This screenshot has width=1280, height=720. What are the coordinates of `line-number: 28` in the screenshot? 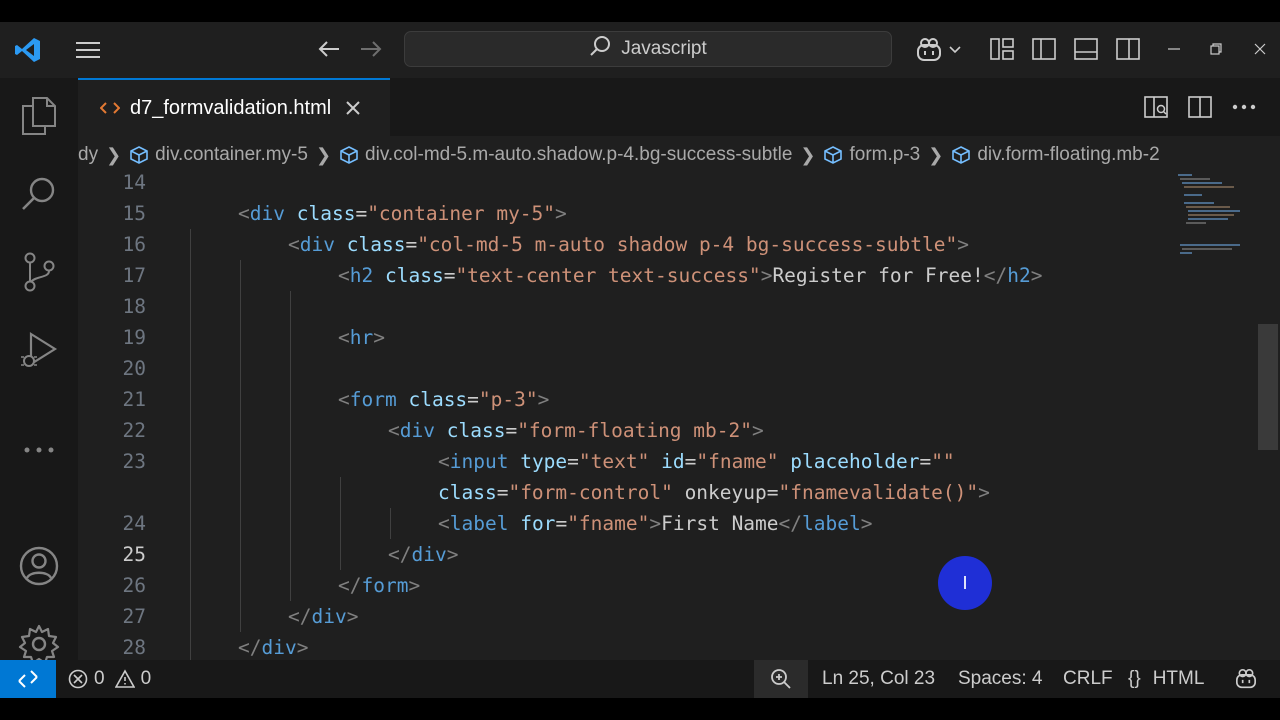 It's located at (134, 647).